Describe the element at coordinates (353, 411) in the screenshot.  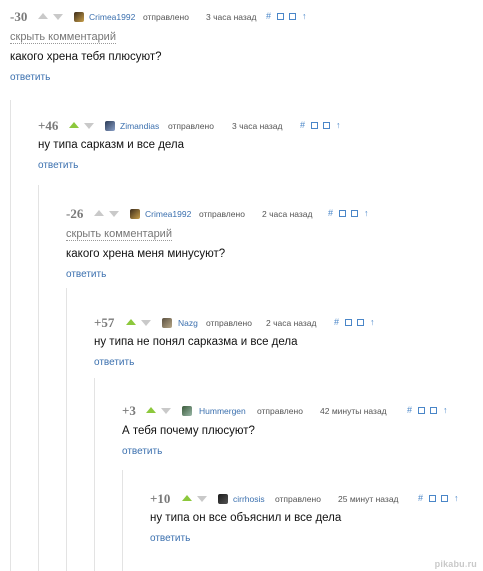
I see `timestamp: 42 минуты назад` at that location.